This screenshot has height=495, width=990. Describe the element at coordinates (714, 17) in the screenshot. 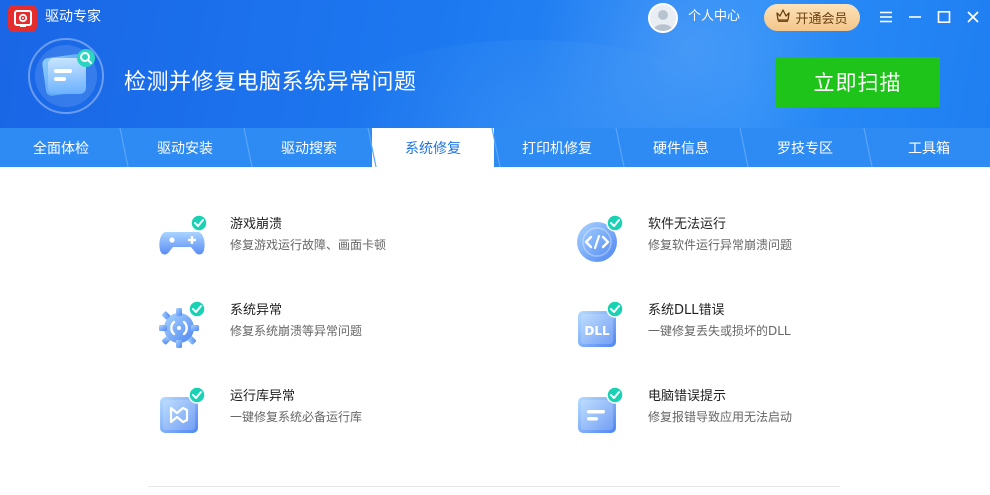

I see `user-center-link: 个人中心` at that location.